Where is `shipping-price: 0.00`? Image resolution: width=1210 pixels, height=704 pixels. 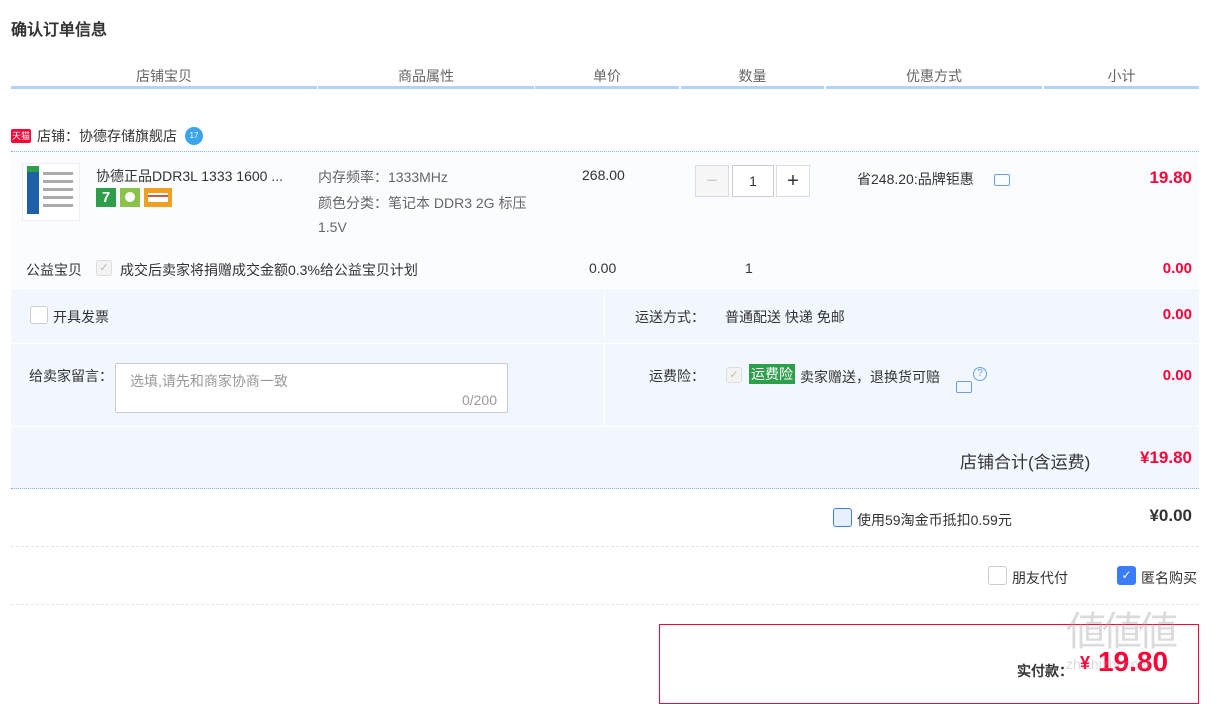
shipping-price: 0.00 is located at coordinates (1177, 314).